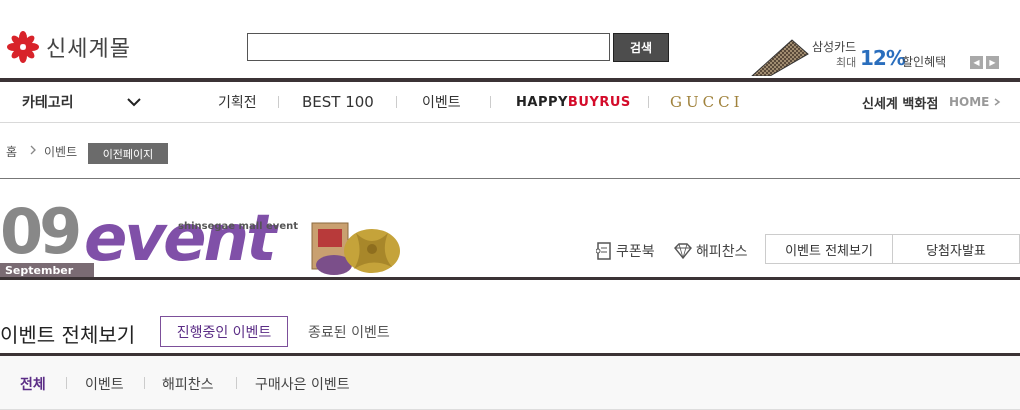 Image resolution: width=1020 pixels, height=410 pixels. Describe the element at coordinates (82, 102) in the screenshot. I see `category-menu-button: 카테고리` at that location.